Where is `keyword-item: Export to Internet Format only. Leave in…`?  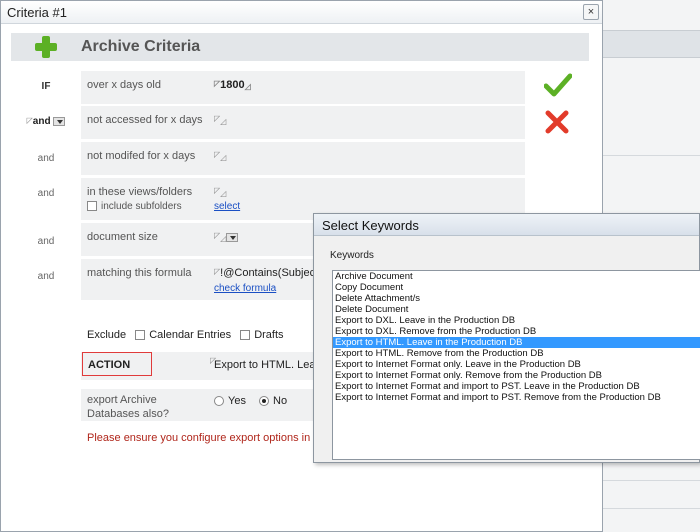 keyword-item: Export to Internet Format only. Leave in… is located at coordinates (516, 364).